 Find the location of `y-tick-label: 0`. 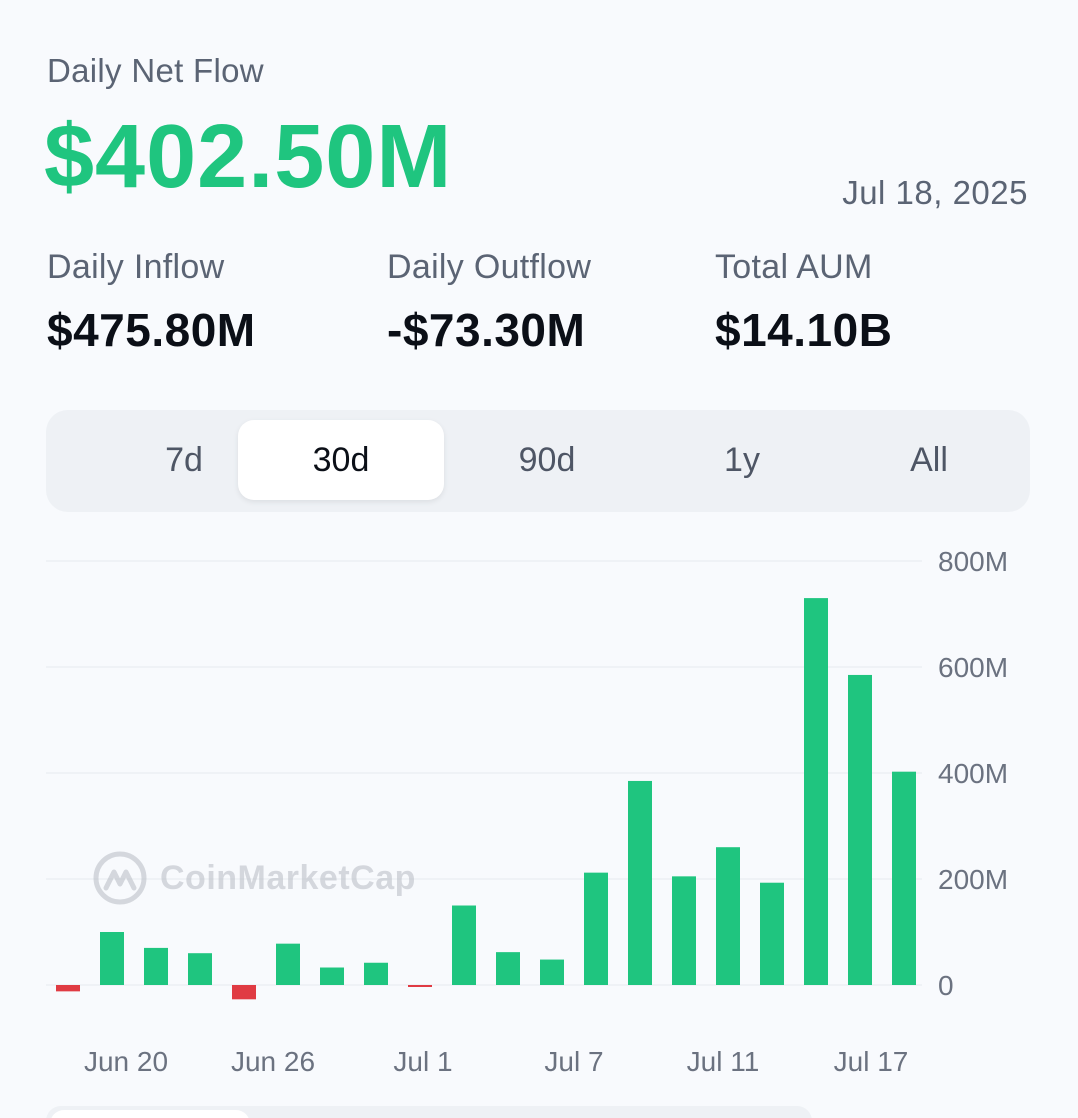

y-tick-label: 0 is located at coordinates (946, 985).